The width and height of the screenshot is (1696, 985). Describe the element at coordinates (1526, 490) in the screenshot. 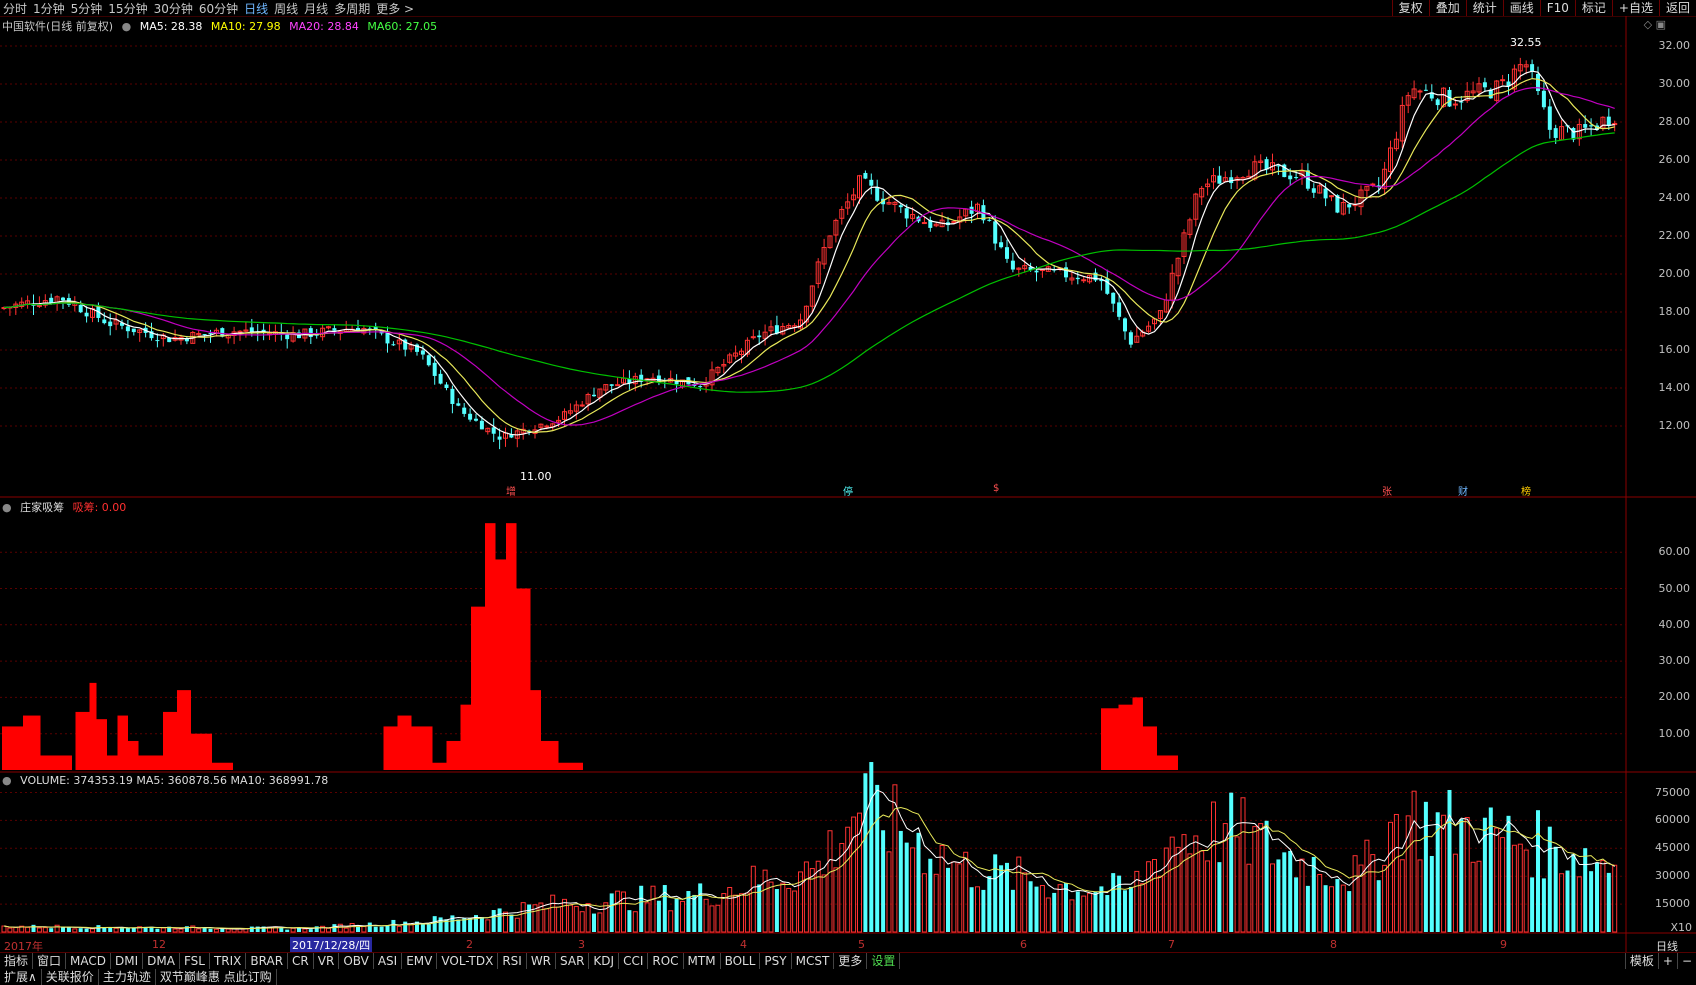

I see `event-marker-bang: 榜` at that location.